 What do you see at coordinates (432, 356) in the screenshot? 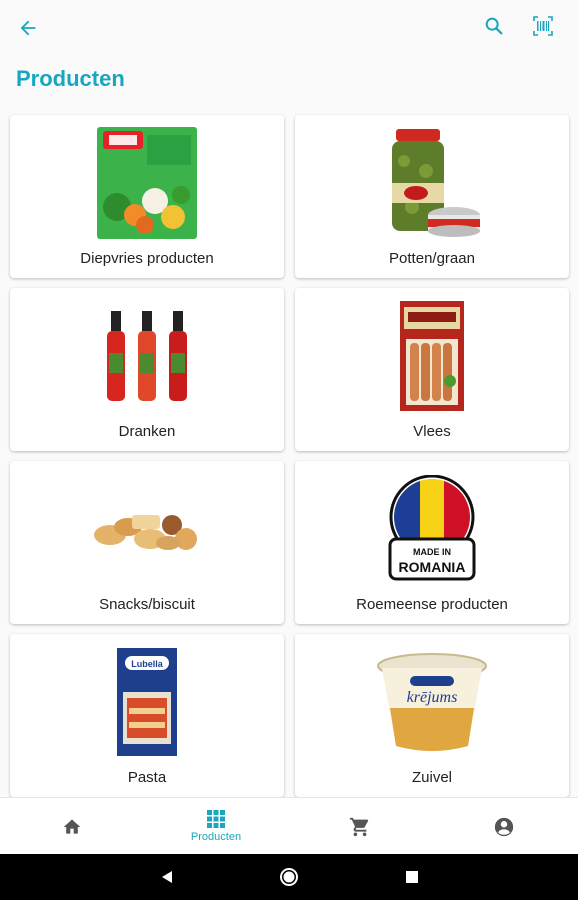
I see `sausage-package-image` at bounding box center [432, 356].